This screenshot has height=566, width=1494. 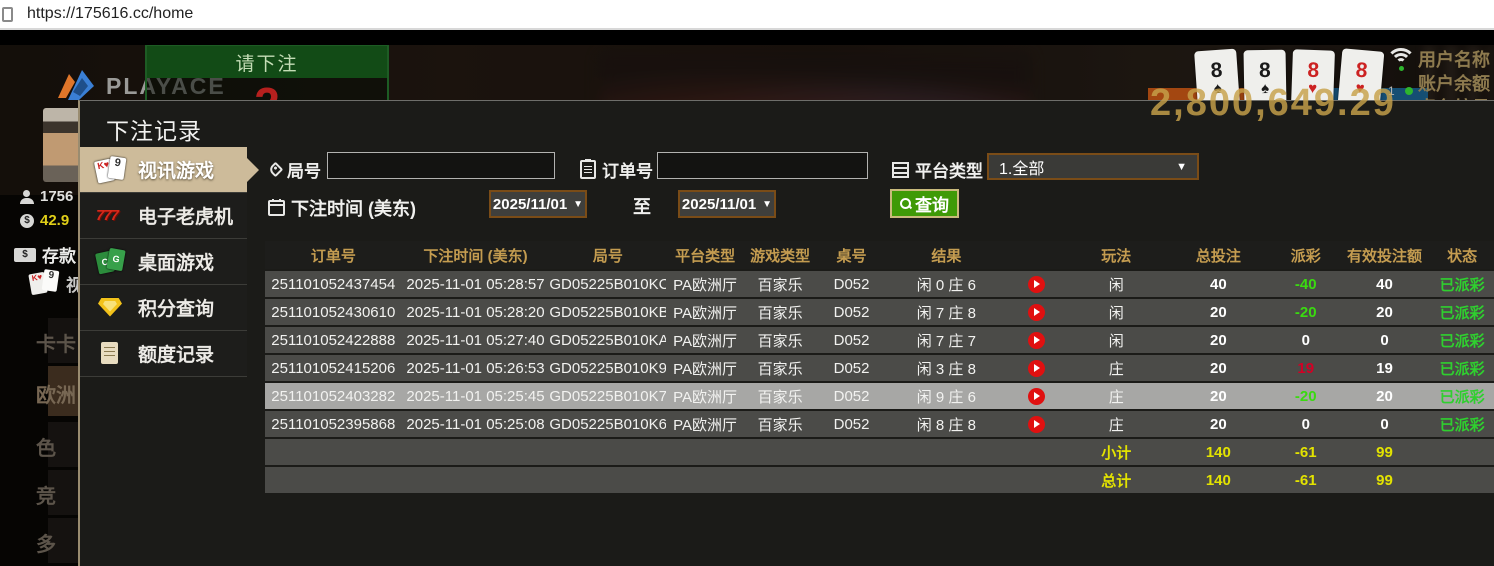 I want to click on subtotal-row: 小计 140 -61 99, so click(x=879, y=452).